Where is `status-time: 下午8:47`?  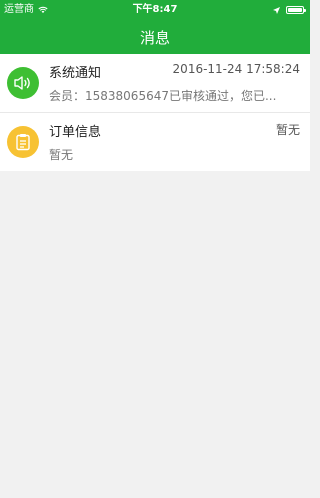 status-time: 下午8:47 is located at coordinates (155, 9).